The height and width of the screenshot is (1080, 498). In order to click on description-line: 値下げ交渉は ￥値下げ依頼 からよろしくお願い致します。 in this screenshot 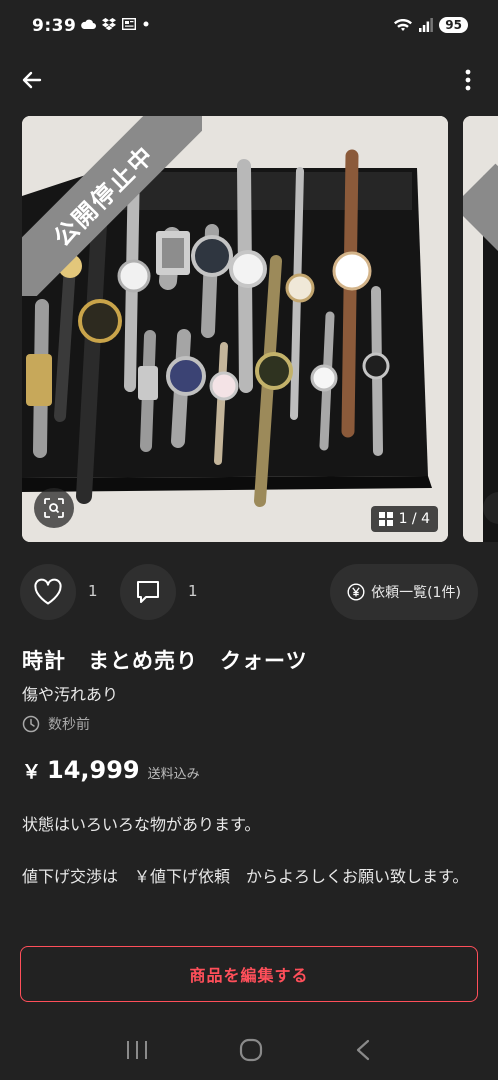, I will do `click(245, 876)`.